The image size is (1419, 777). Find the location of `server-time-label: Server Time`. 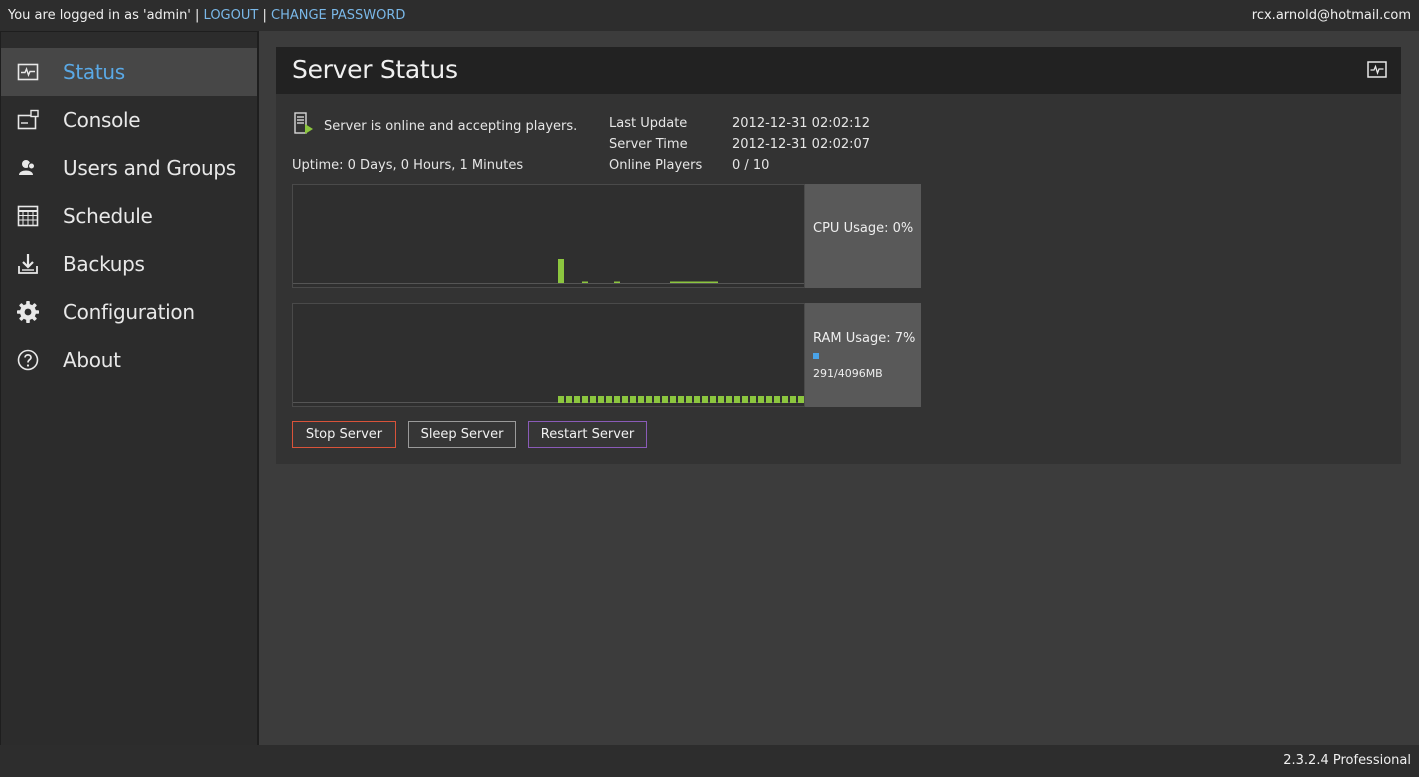

server-time-label: Server Time is located at coordinates (648, 144).